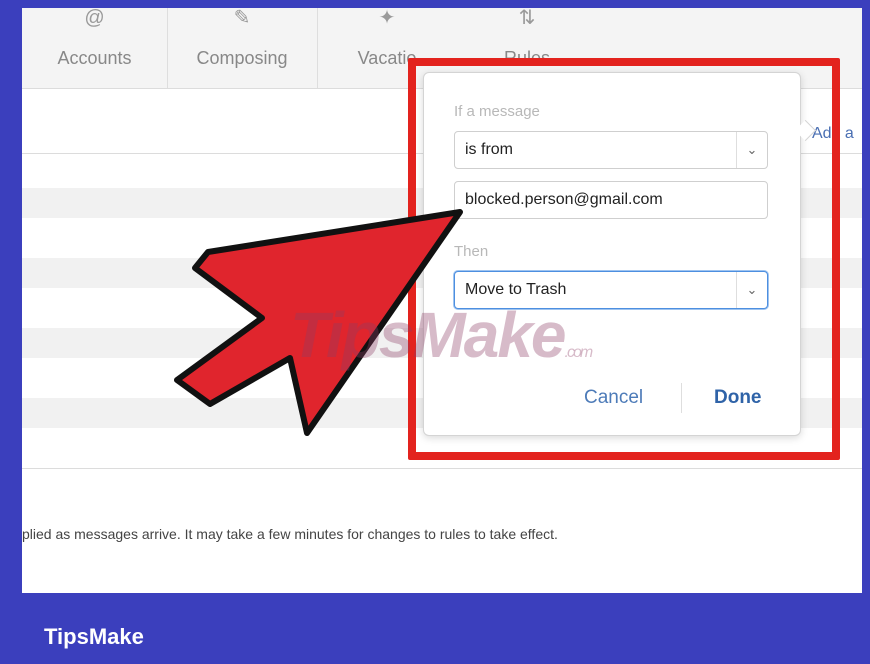 The width and height of the screenshot is (870, 664). Describe the element at coordinates (94, 636) in the screenshot. I see `brand-label: TipsMake` at that location.